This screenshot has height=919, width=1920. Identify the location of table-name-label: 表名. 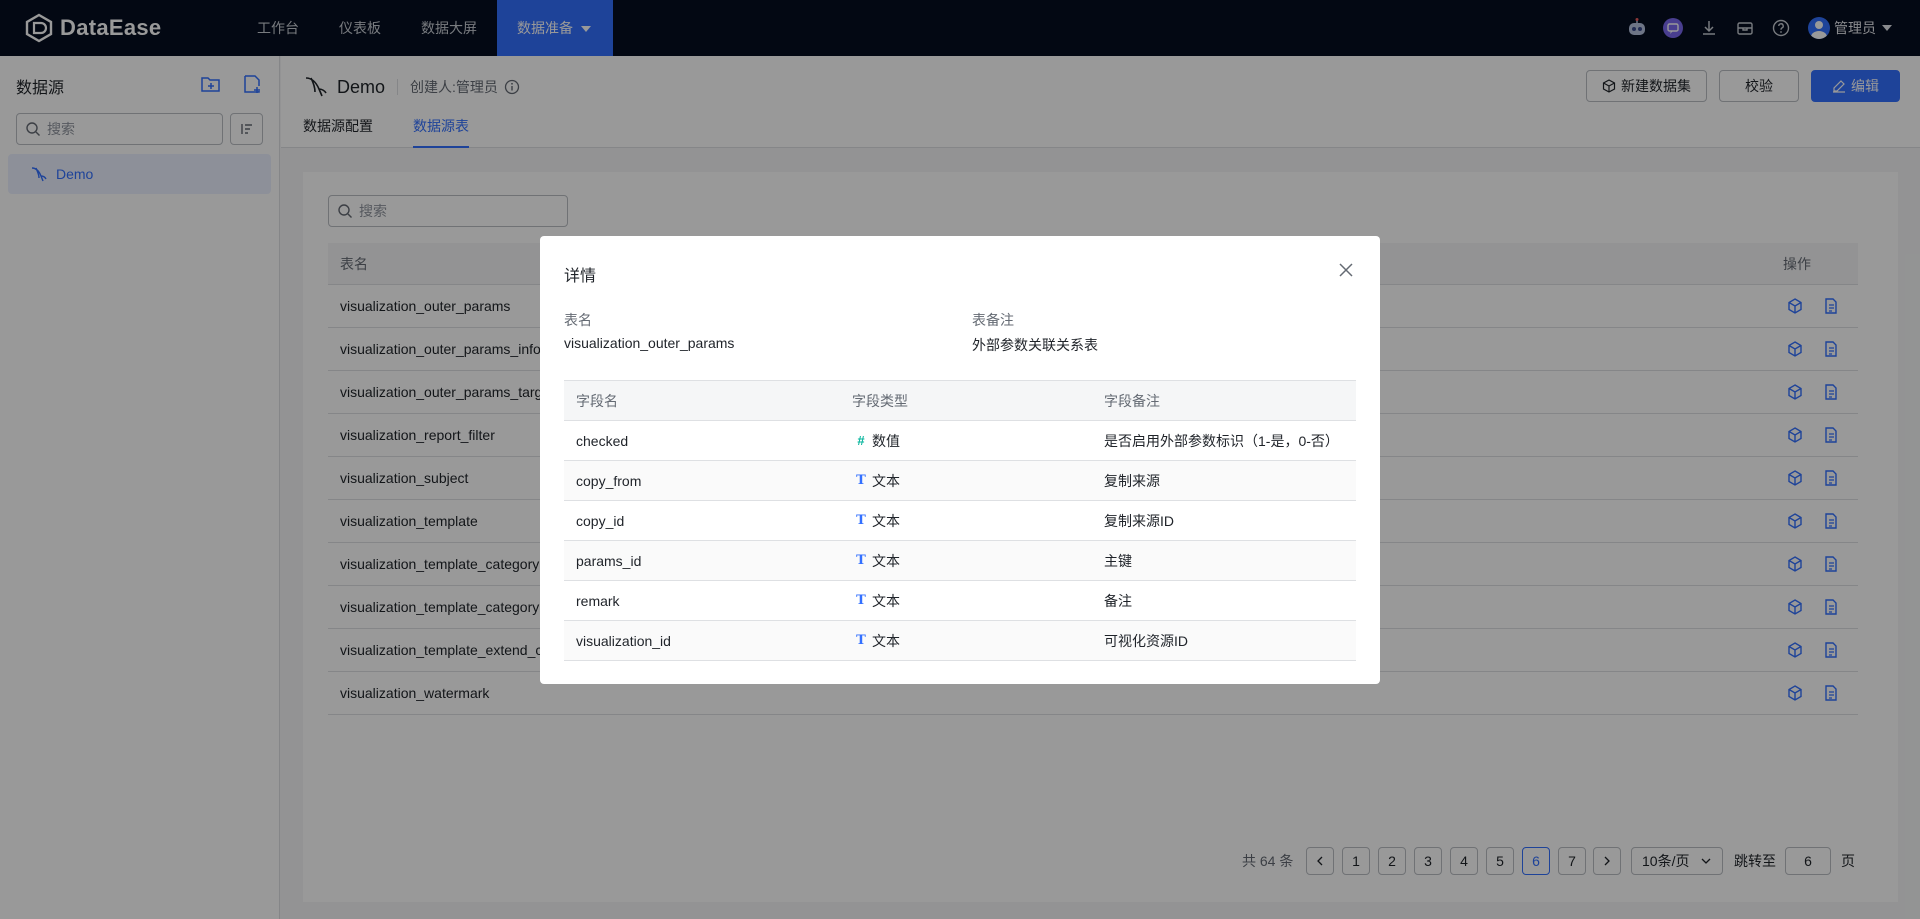
(578, 320).